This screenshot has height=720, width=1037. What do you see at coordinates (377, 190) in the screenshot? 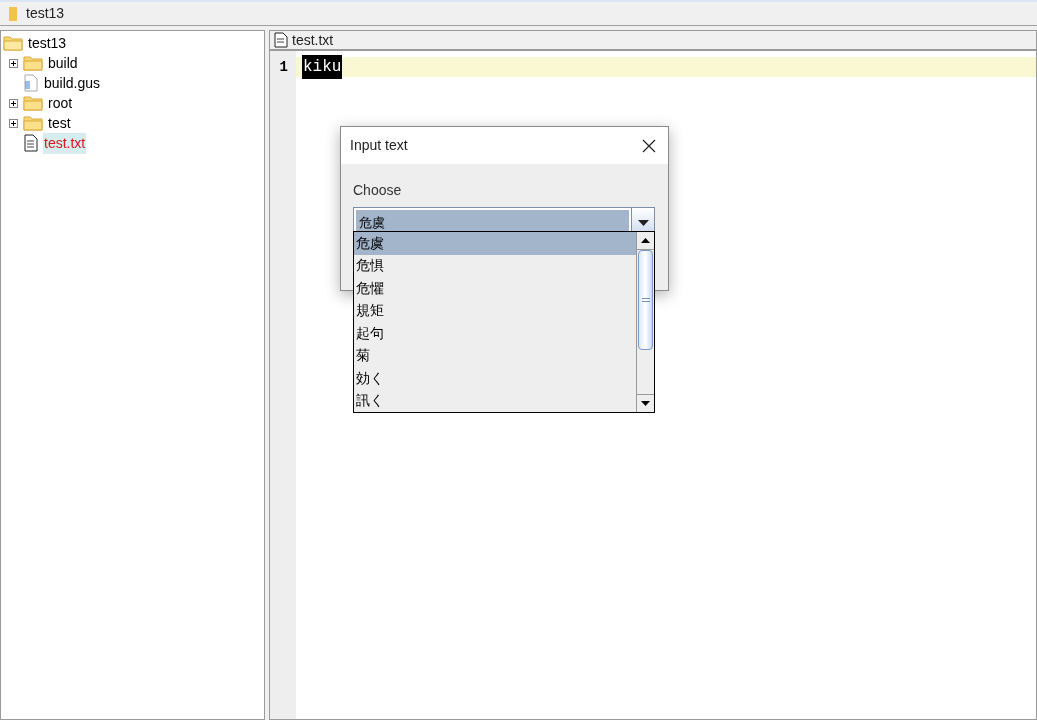
I see `field-label: Choose` at bounding box center [377, 190].